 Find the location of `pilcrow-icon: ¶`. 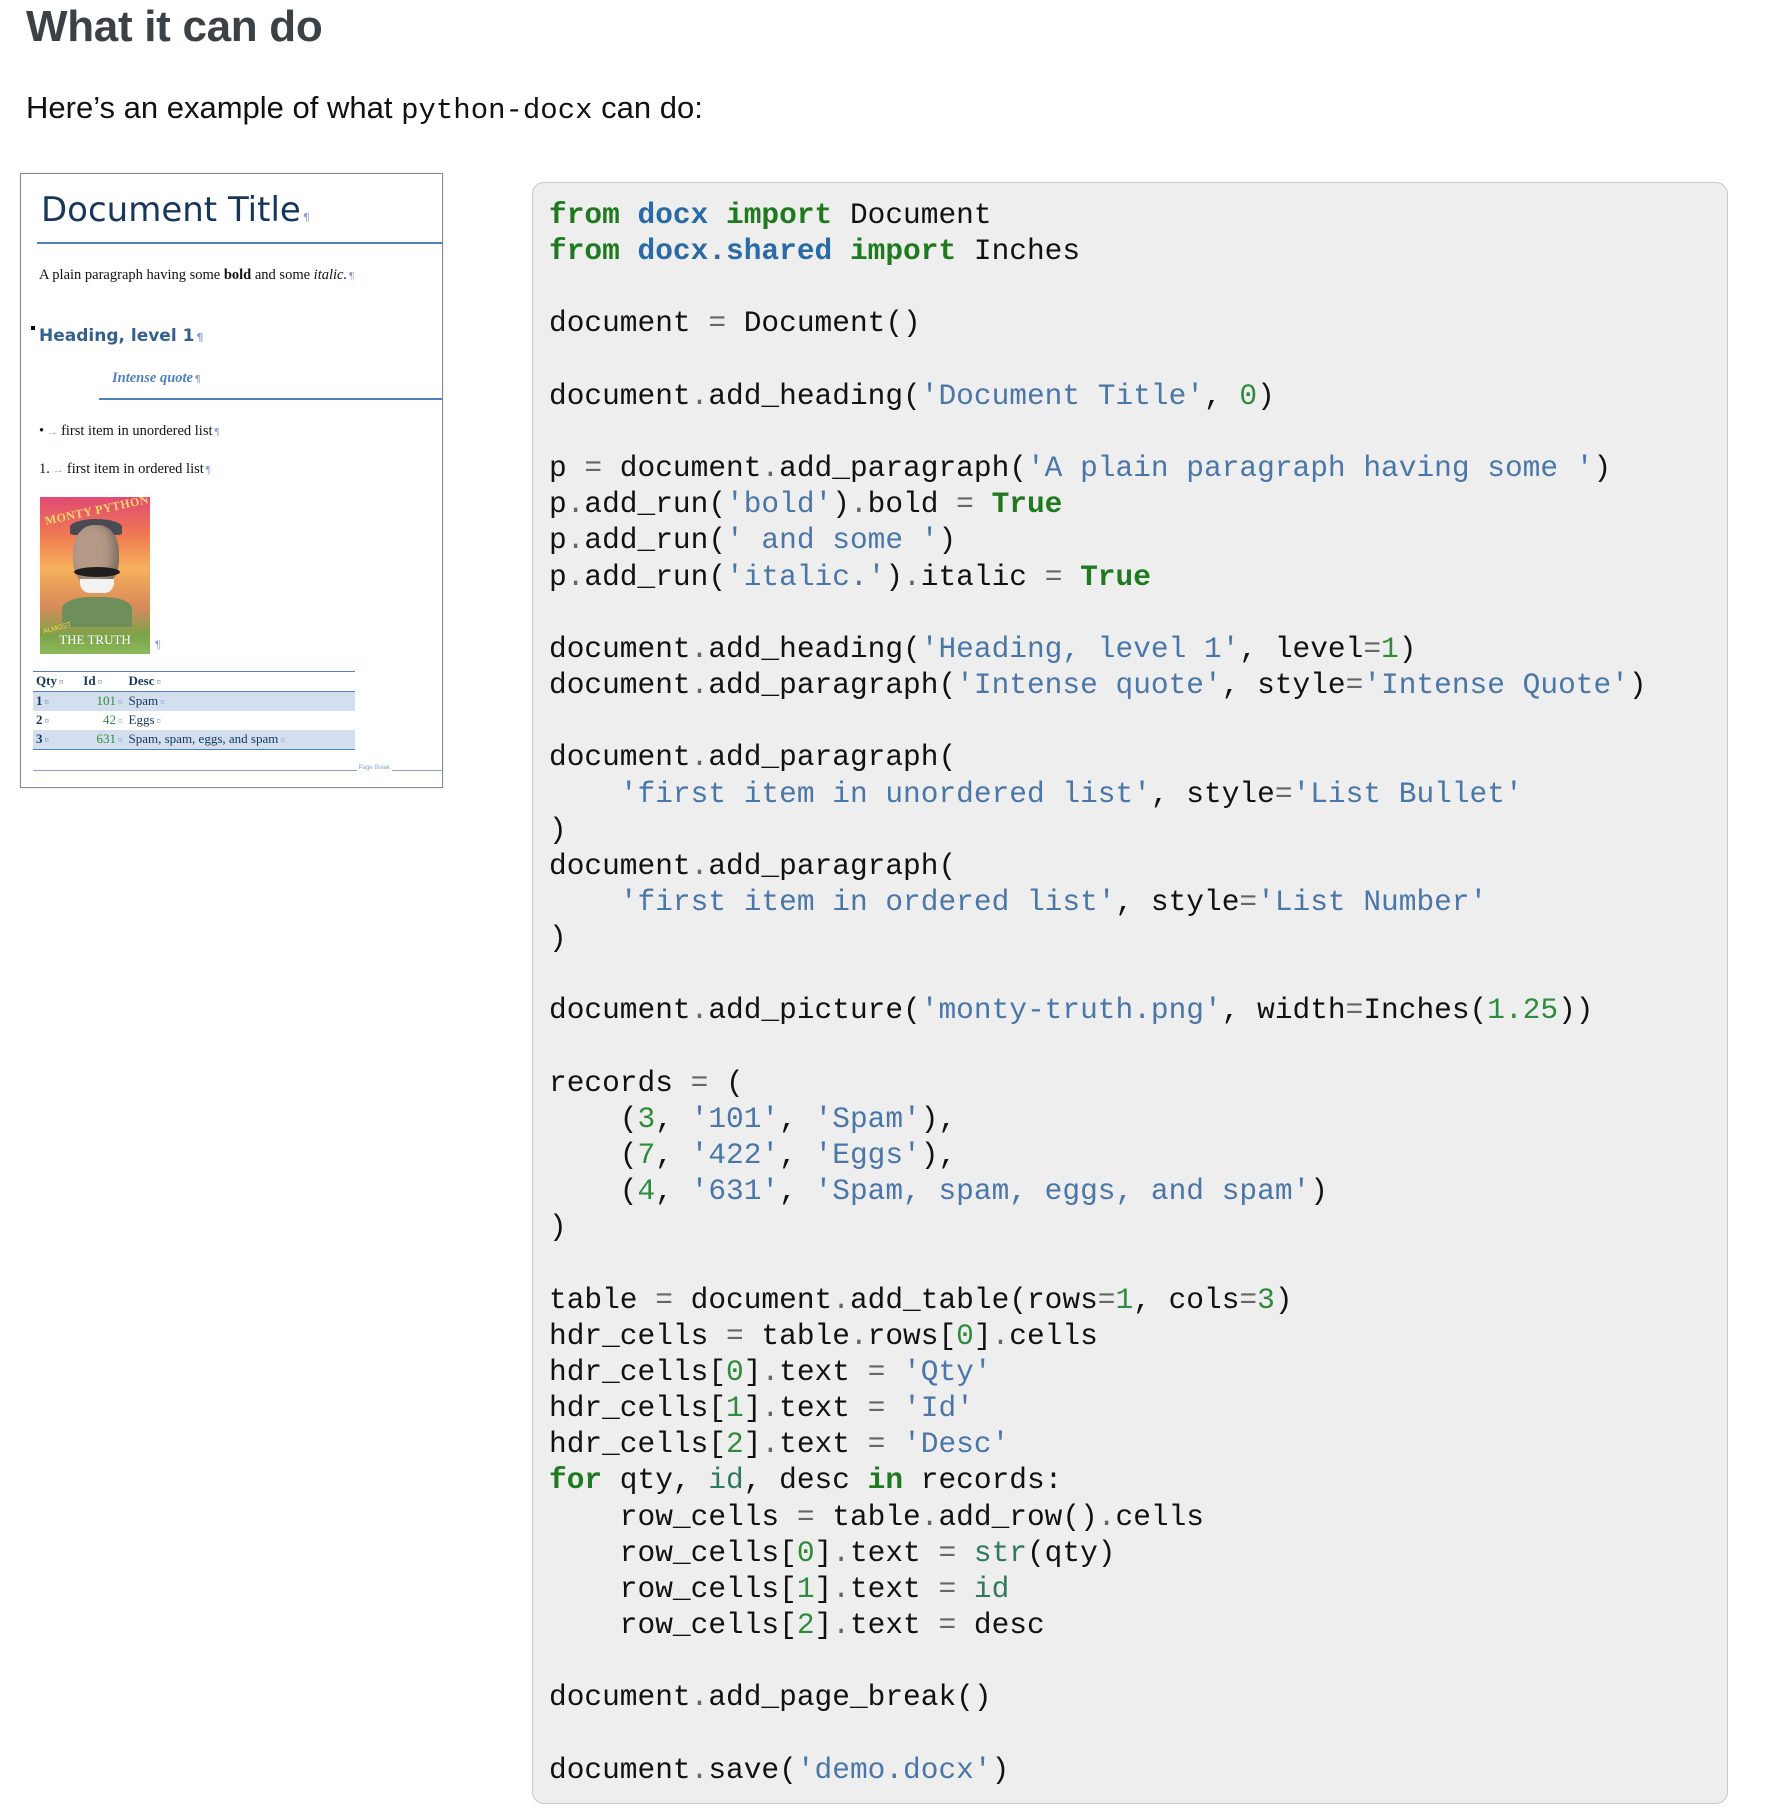

pilcrow-icon: ¶ is located at coordinates (158, 645).